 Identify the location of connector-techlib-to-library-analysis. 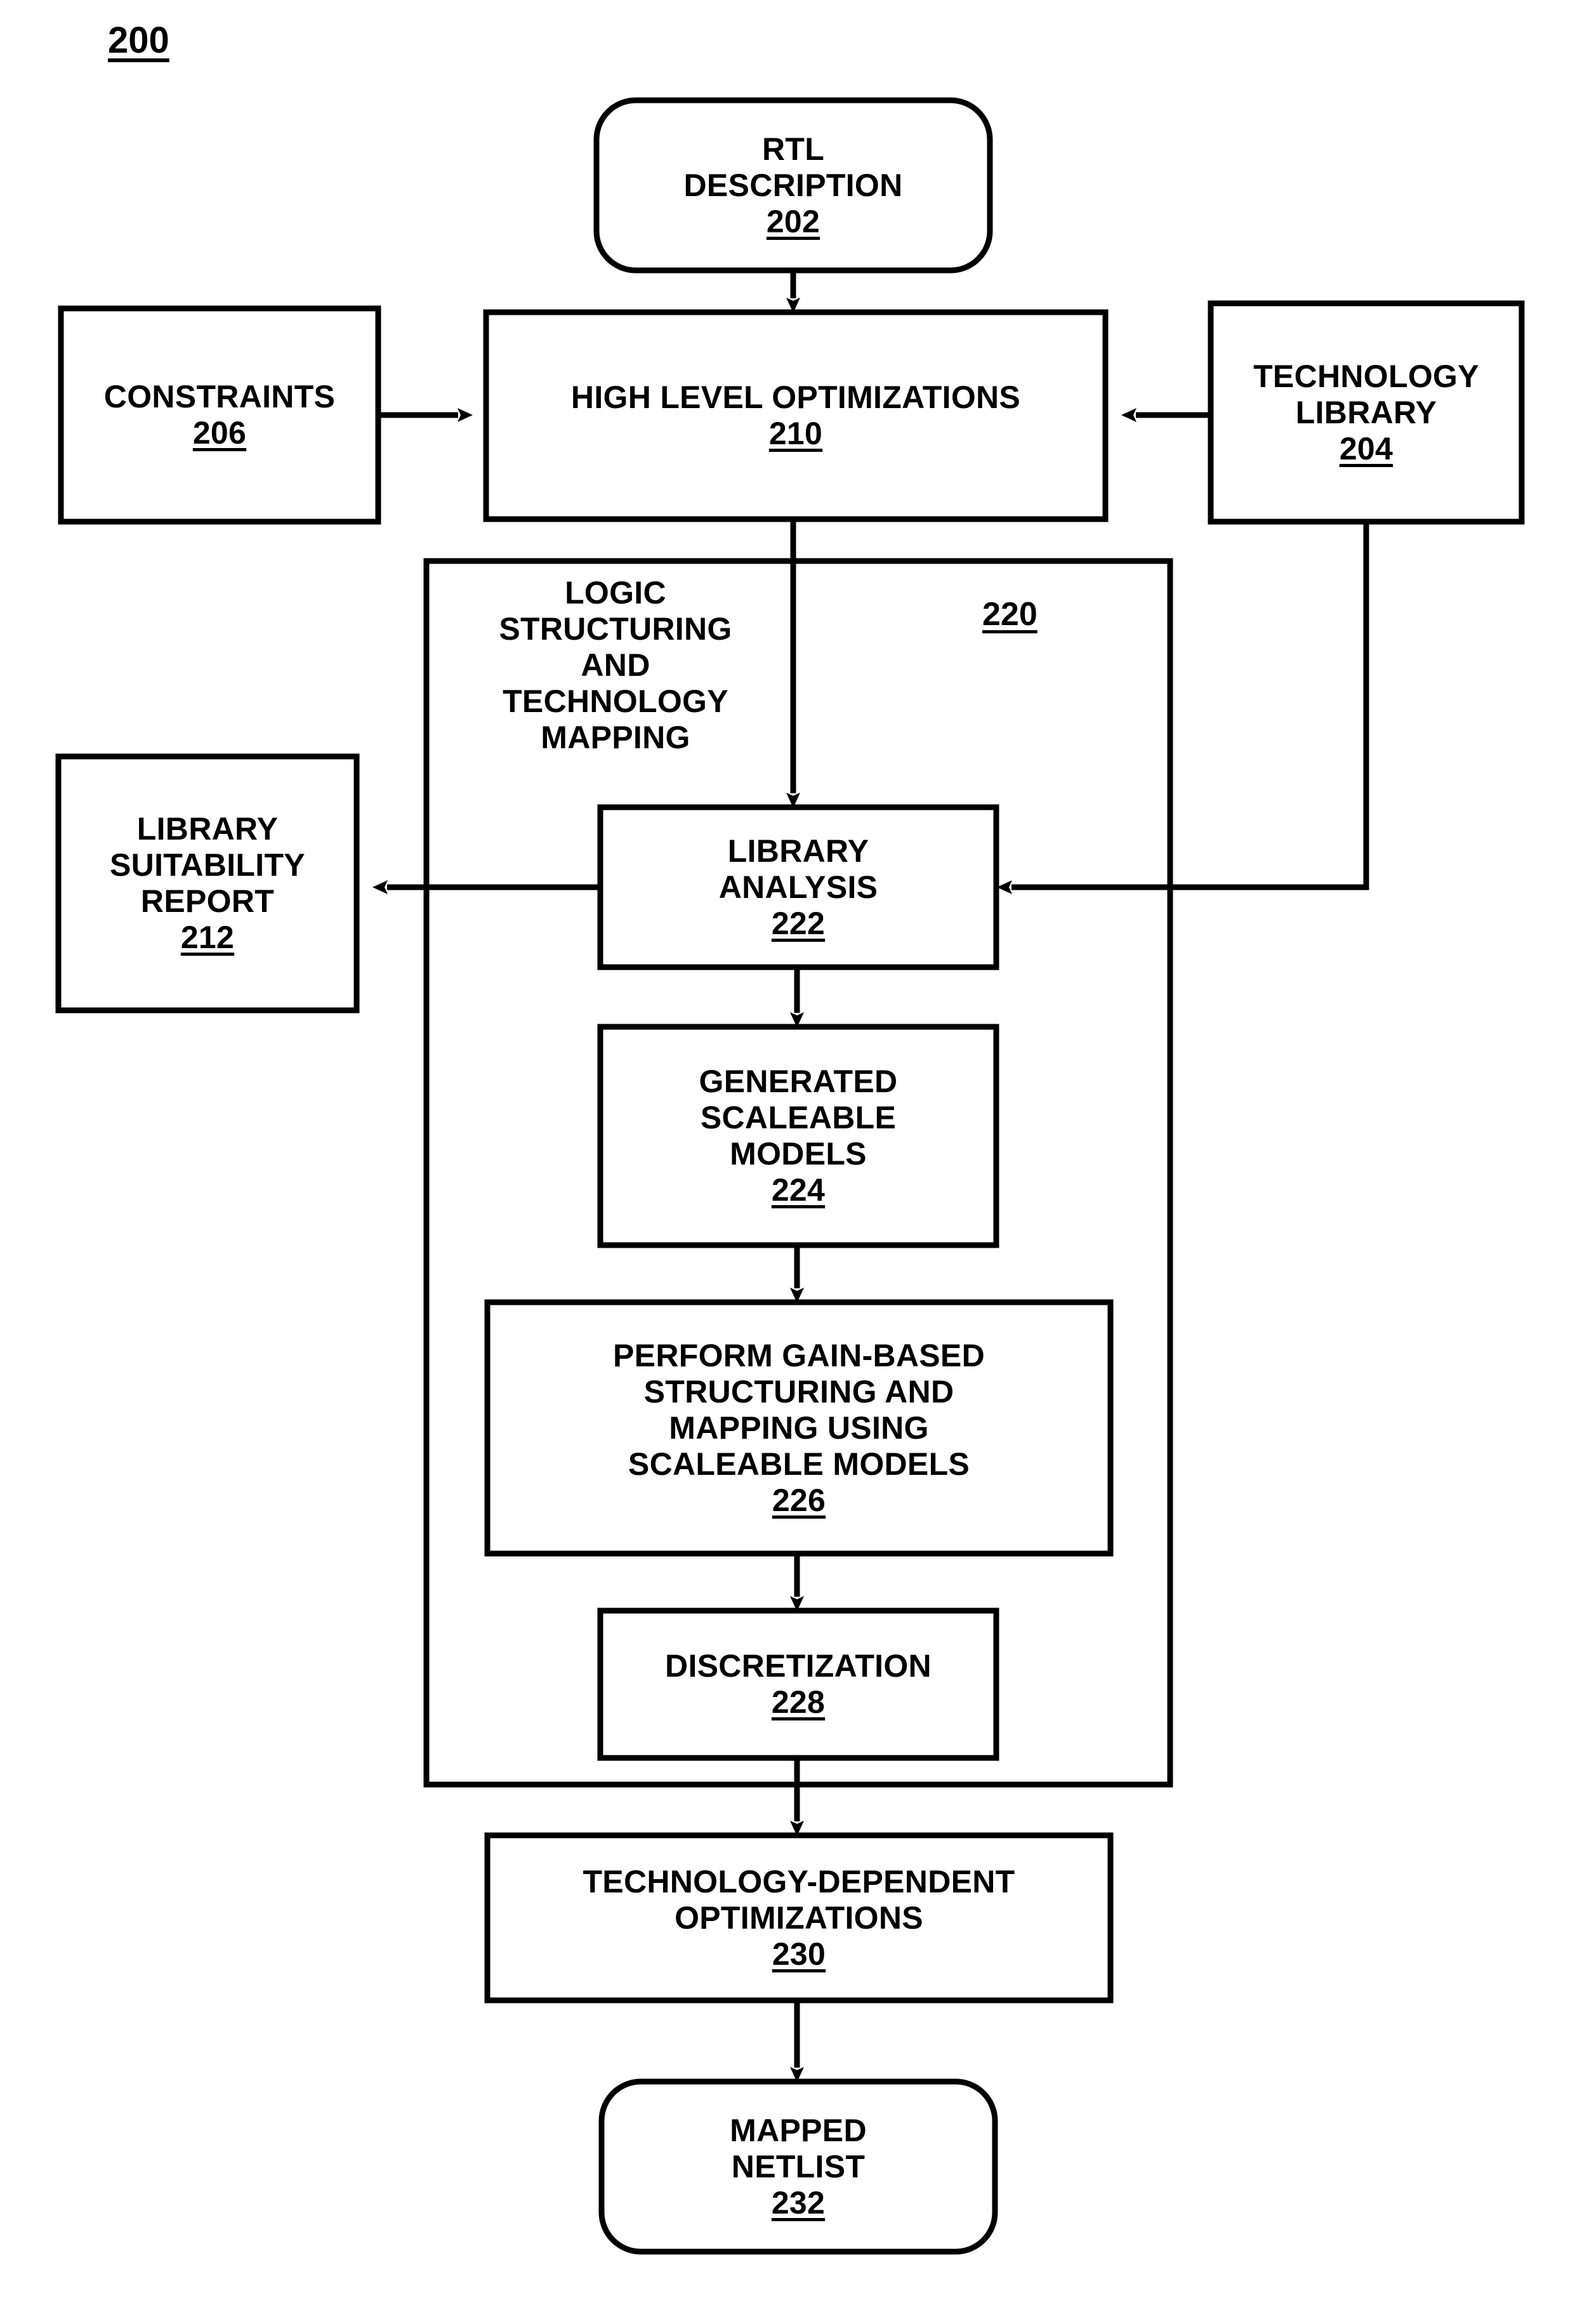
(1198, 706).